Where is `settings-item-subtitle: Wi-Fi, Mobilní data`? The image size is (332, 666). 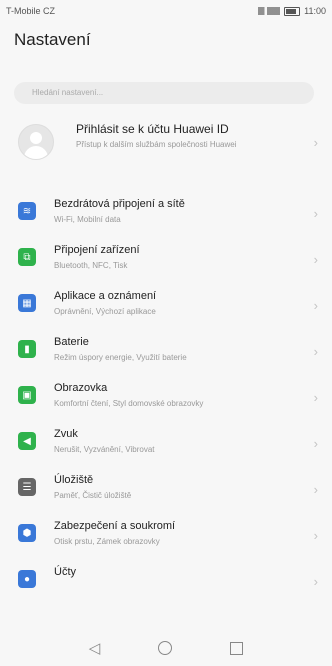
settings-item-subtitle: Wi-Fi, Mobilní data is located at coordinates (87, 219).